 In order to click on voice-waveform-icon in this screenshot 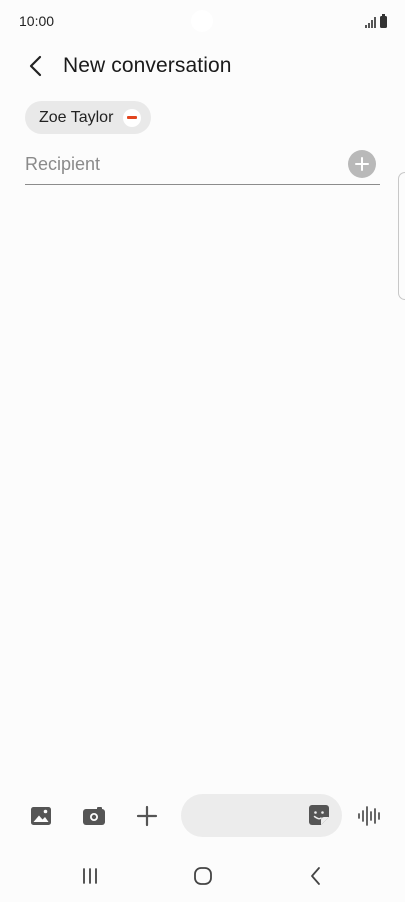, I will do `click(369, 816)`.